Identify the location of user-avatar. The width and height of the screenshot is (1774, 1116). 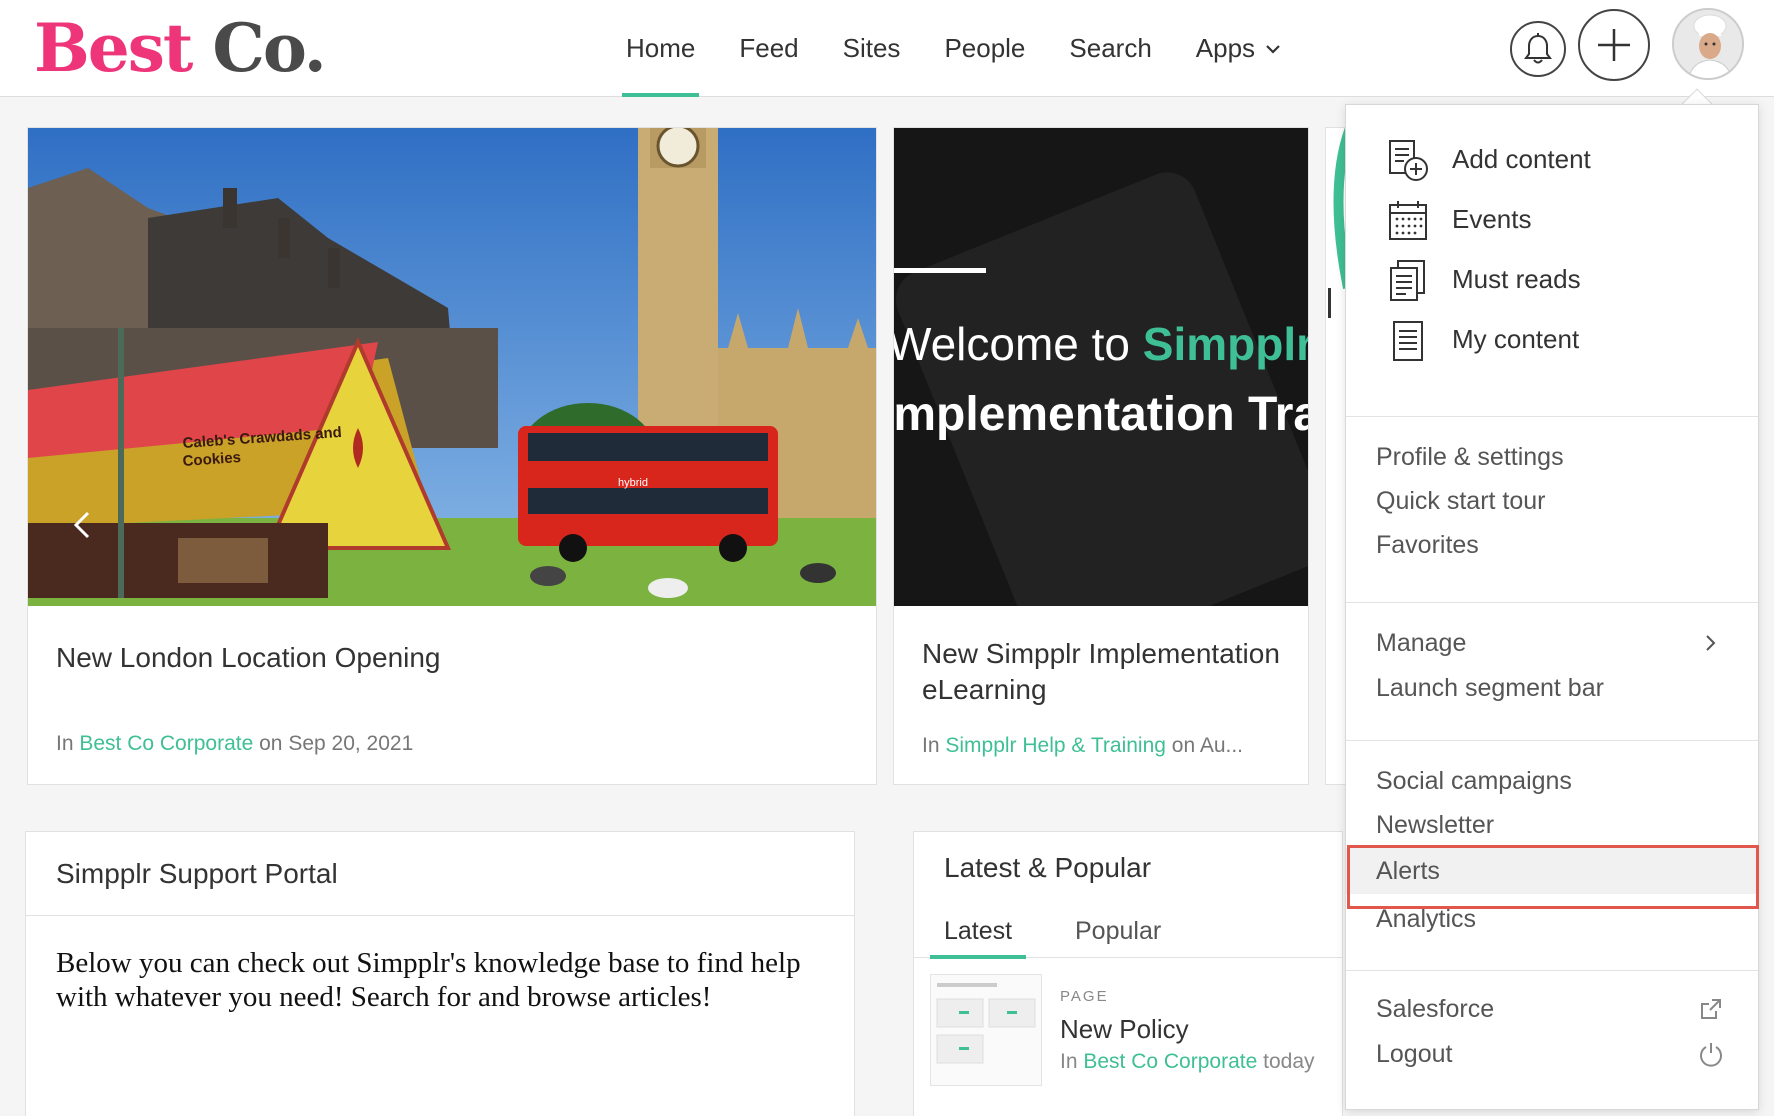
(1708, 44).